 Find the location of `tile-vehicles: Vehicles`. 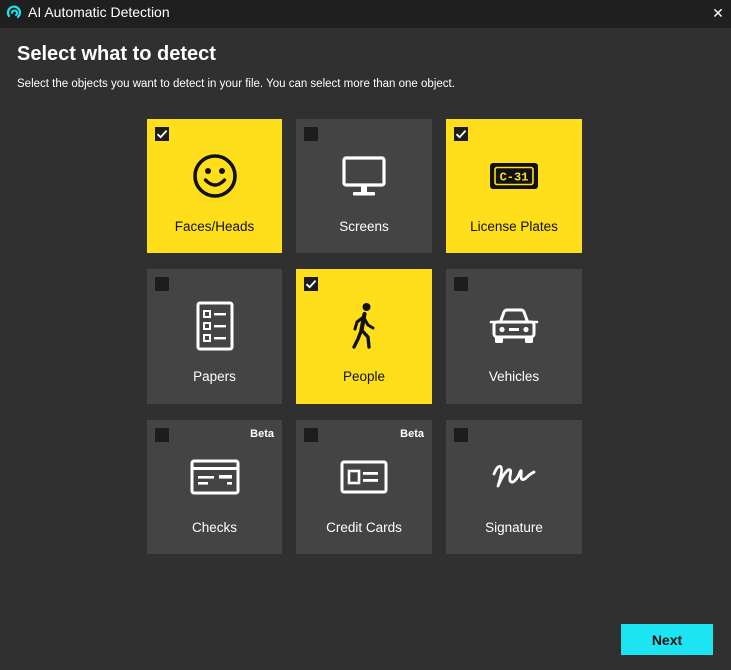

tile-vehicles: Vehicles is located at coordinates (514, 336).